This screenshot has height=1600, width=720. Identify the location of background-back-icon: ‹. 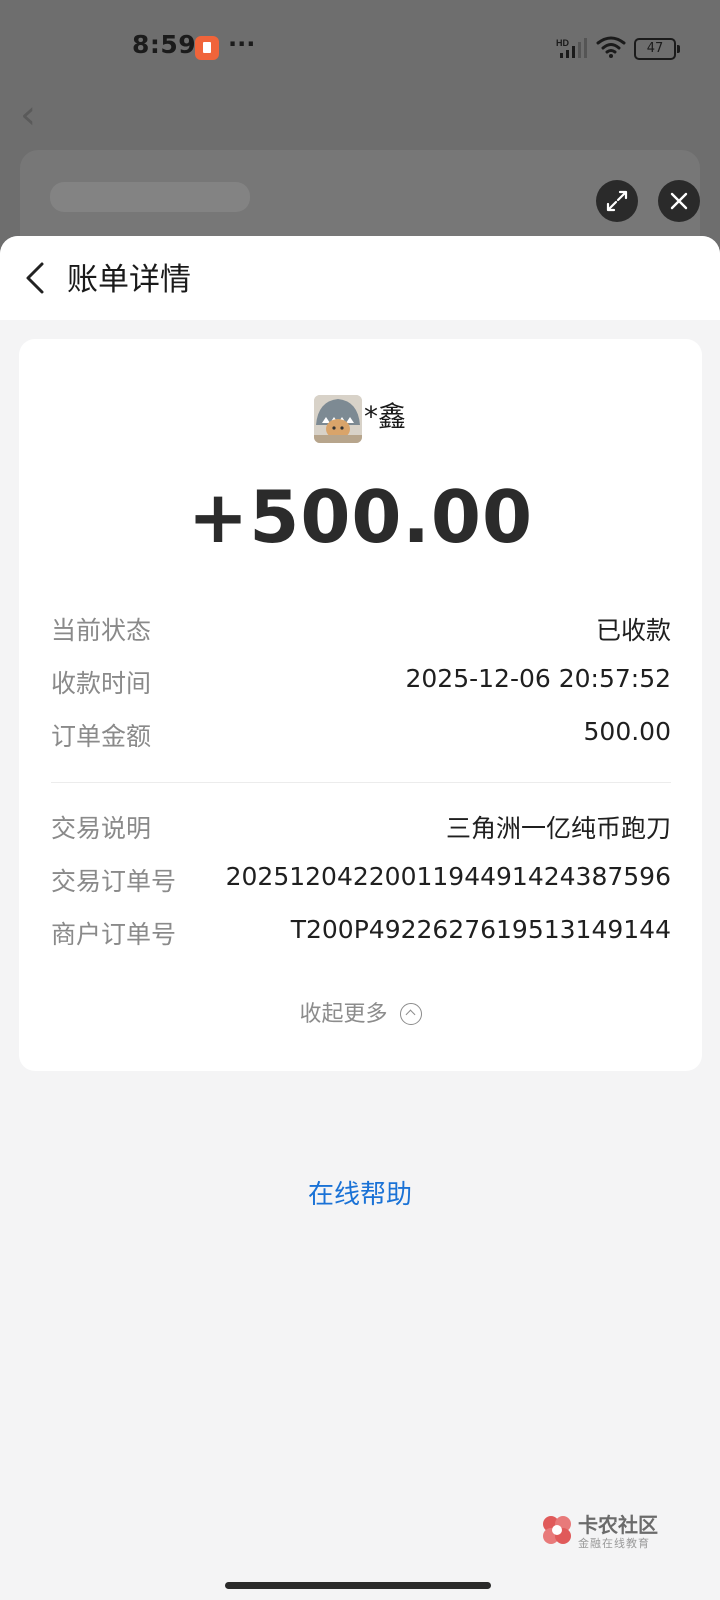
(28, 115).